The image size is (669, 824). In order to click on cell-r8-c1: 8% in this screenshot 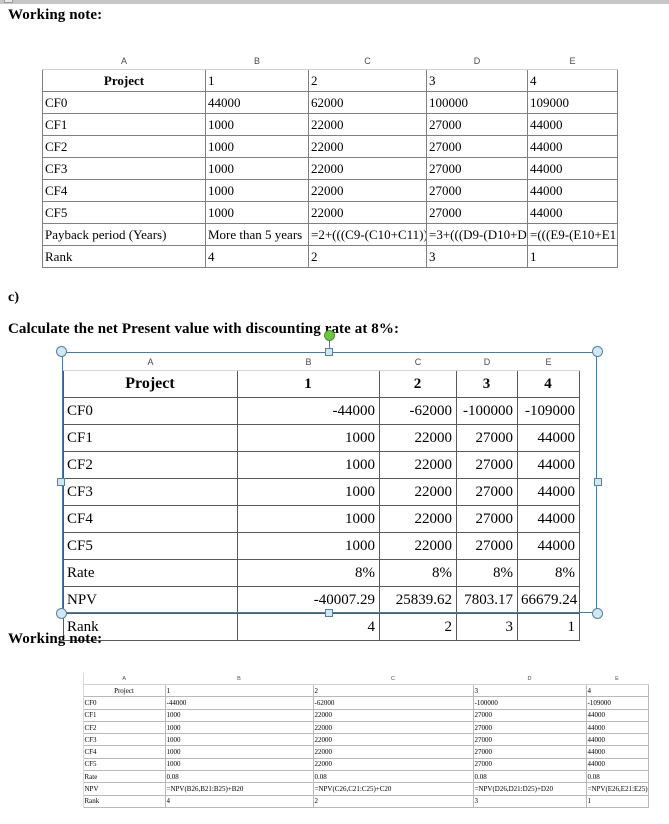, I will do `click(308, 573)`.